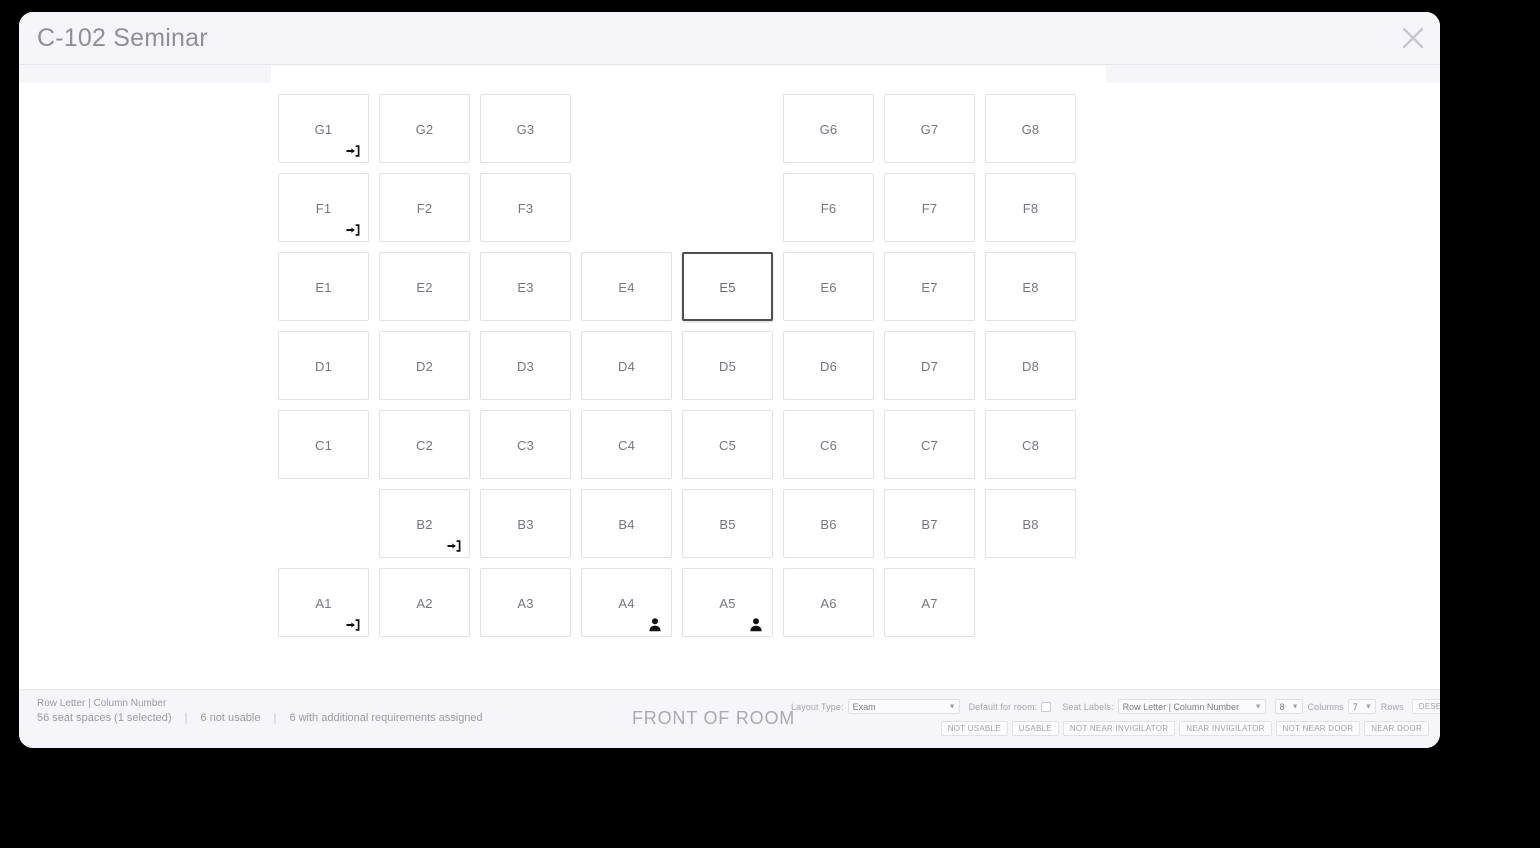 This screenshot has width=1540, height=848. I want to click on seat-label: E2, so click(424, 287).